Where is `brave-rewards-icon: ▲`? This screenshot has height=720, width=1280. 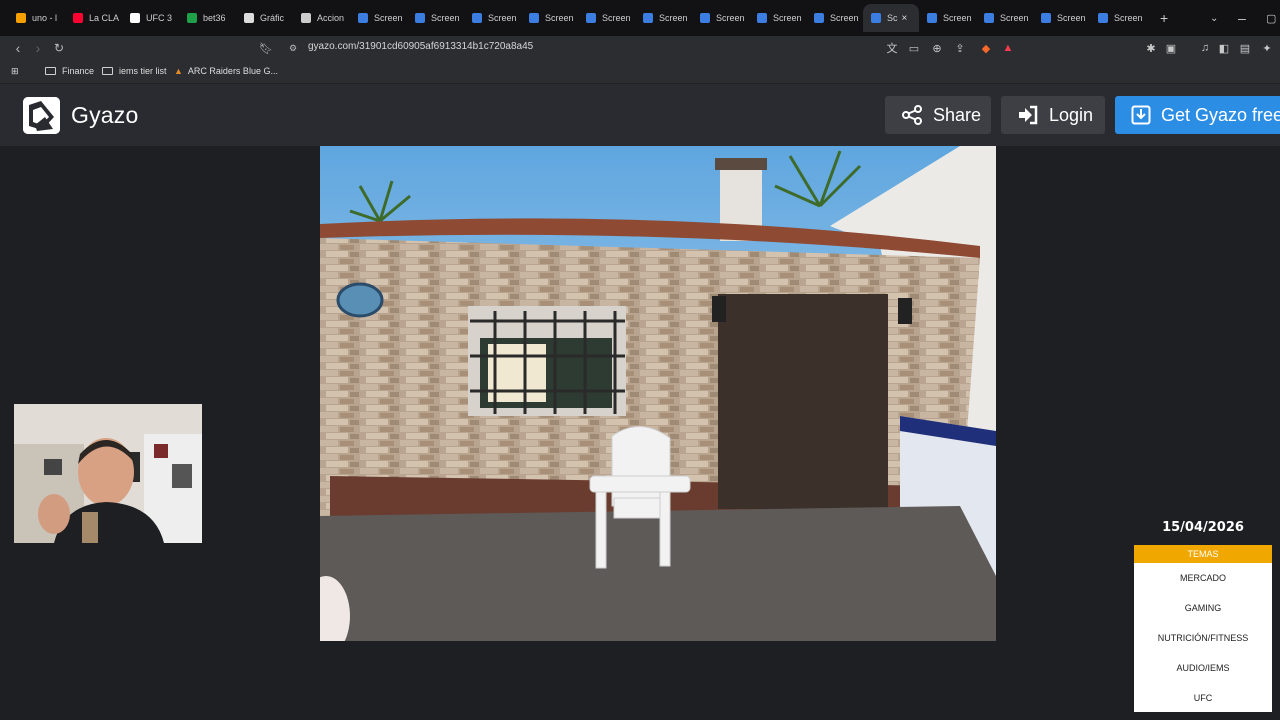 brave-rewards-icon: ▲ is located at coordinates (1008, 48).